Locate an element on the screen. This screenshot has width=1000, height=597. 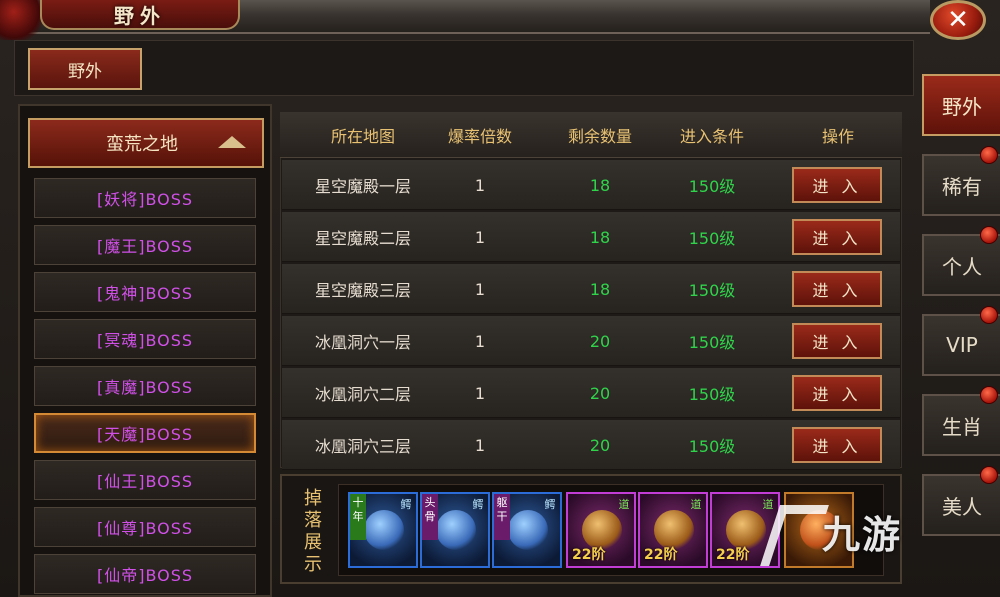
drop-item: 躯干 鳄 is located at coordinates (527, 530).